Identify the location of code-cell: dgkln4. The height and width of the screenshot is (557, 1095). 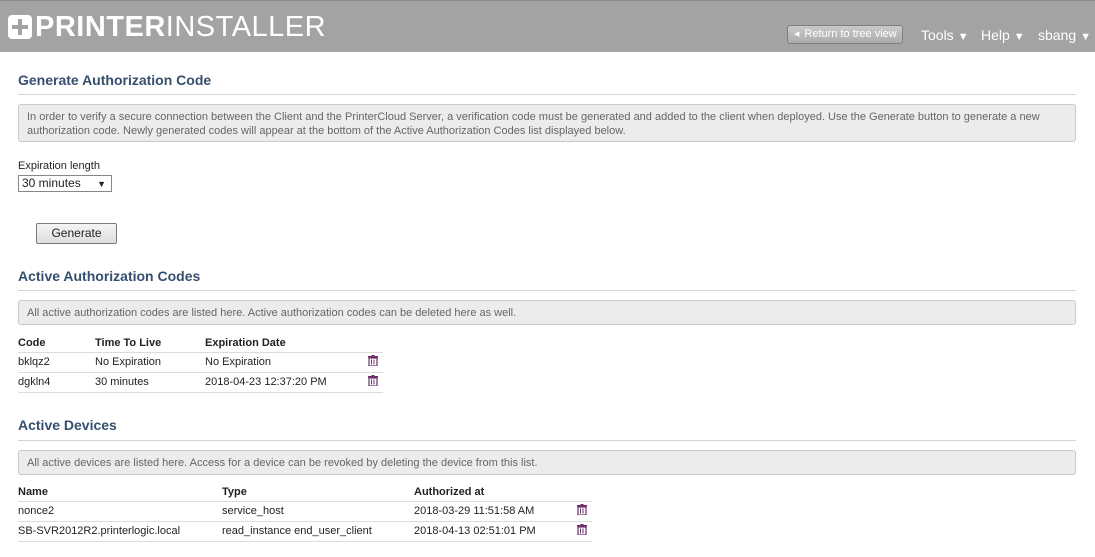
(56, 382).